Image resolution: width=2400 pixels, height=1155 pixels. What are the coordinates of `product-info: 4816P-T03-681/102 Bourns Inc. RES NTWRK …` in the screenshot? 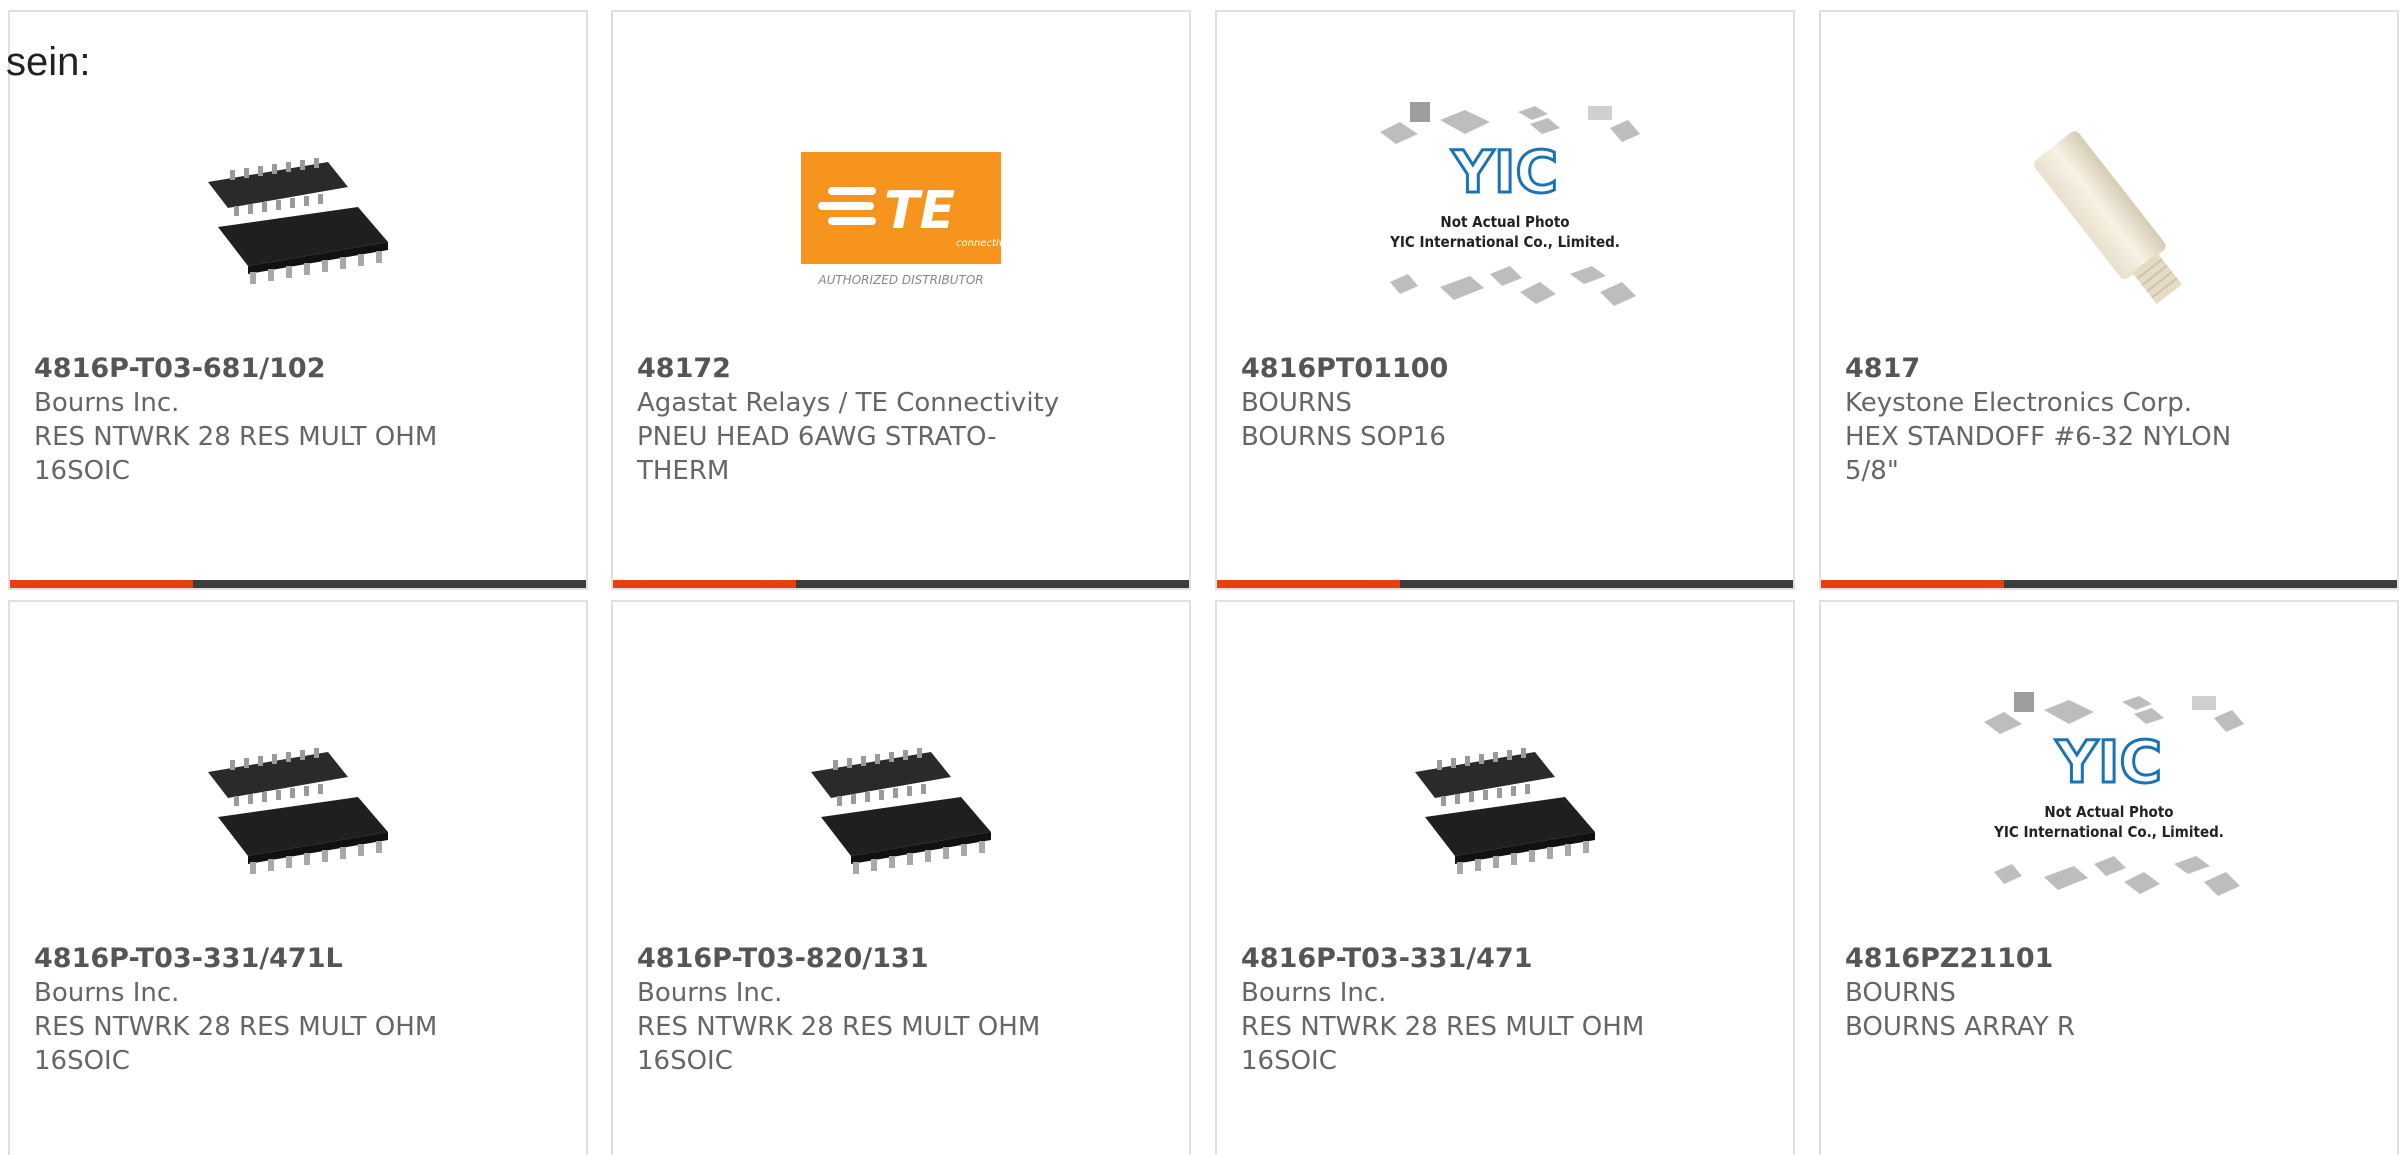 It's located at (254, 420).